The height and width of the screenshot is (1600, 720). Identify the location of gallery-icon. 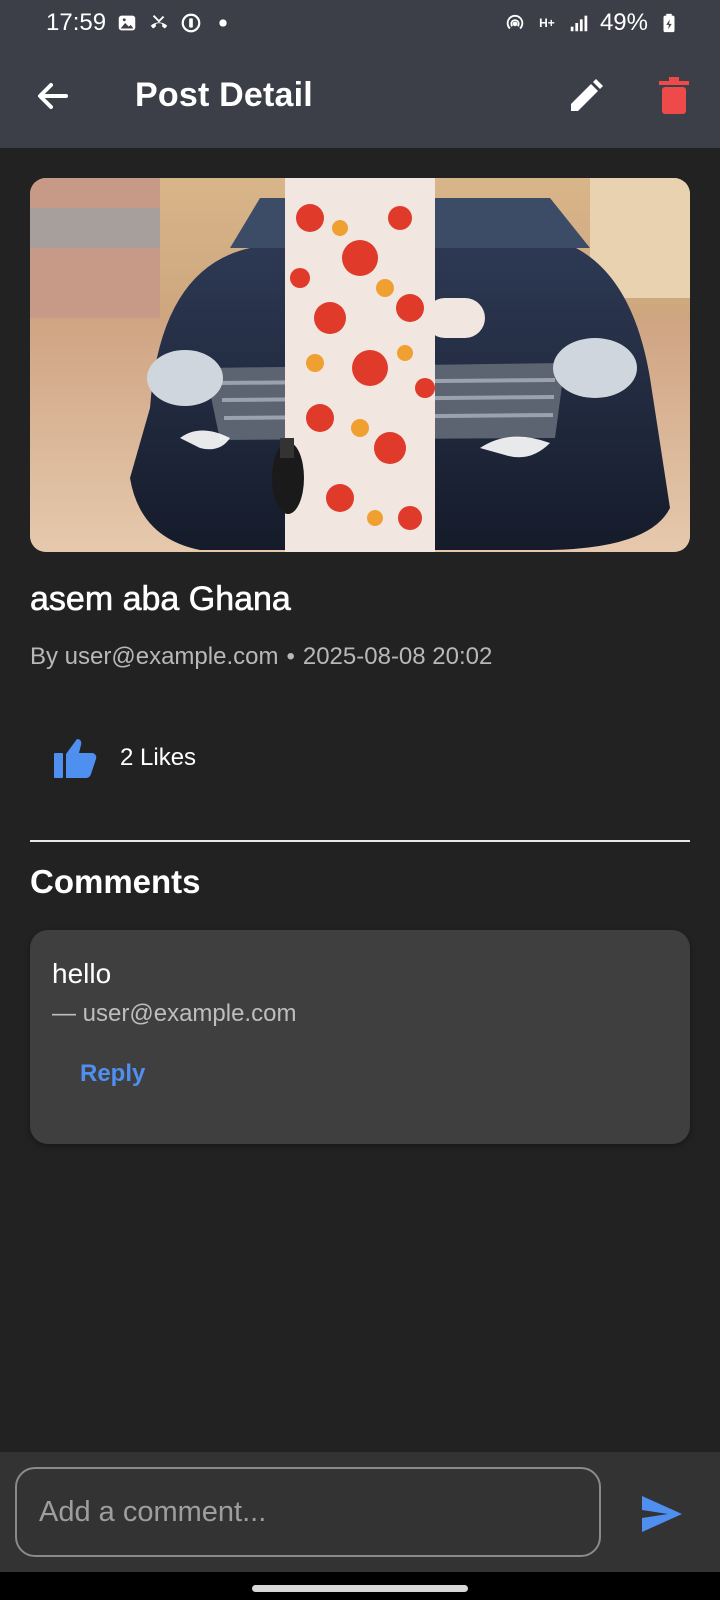
(127, 23).